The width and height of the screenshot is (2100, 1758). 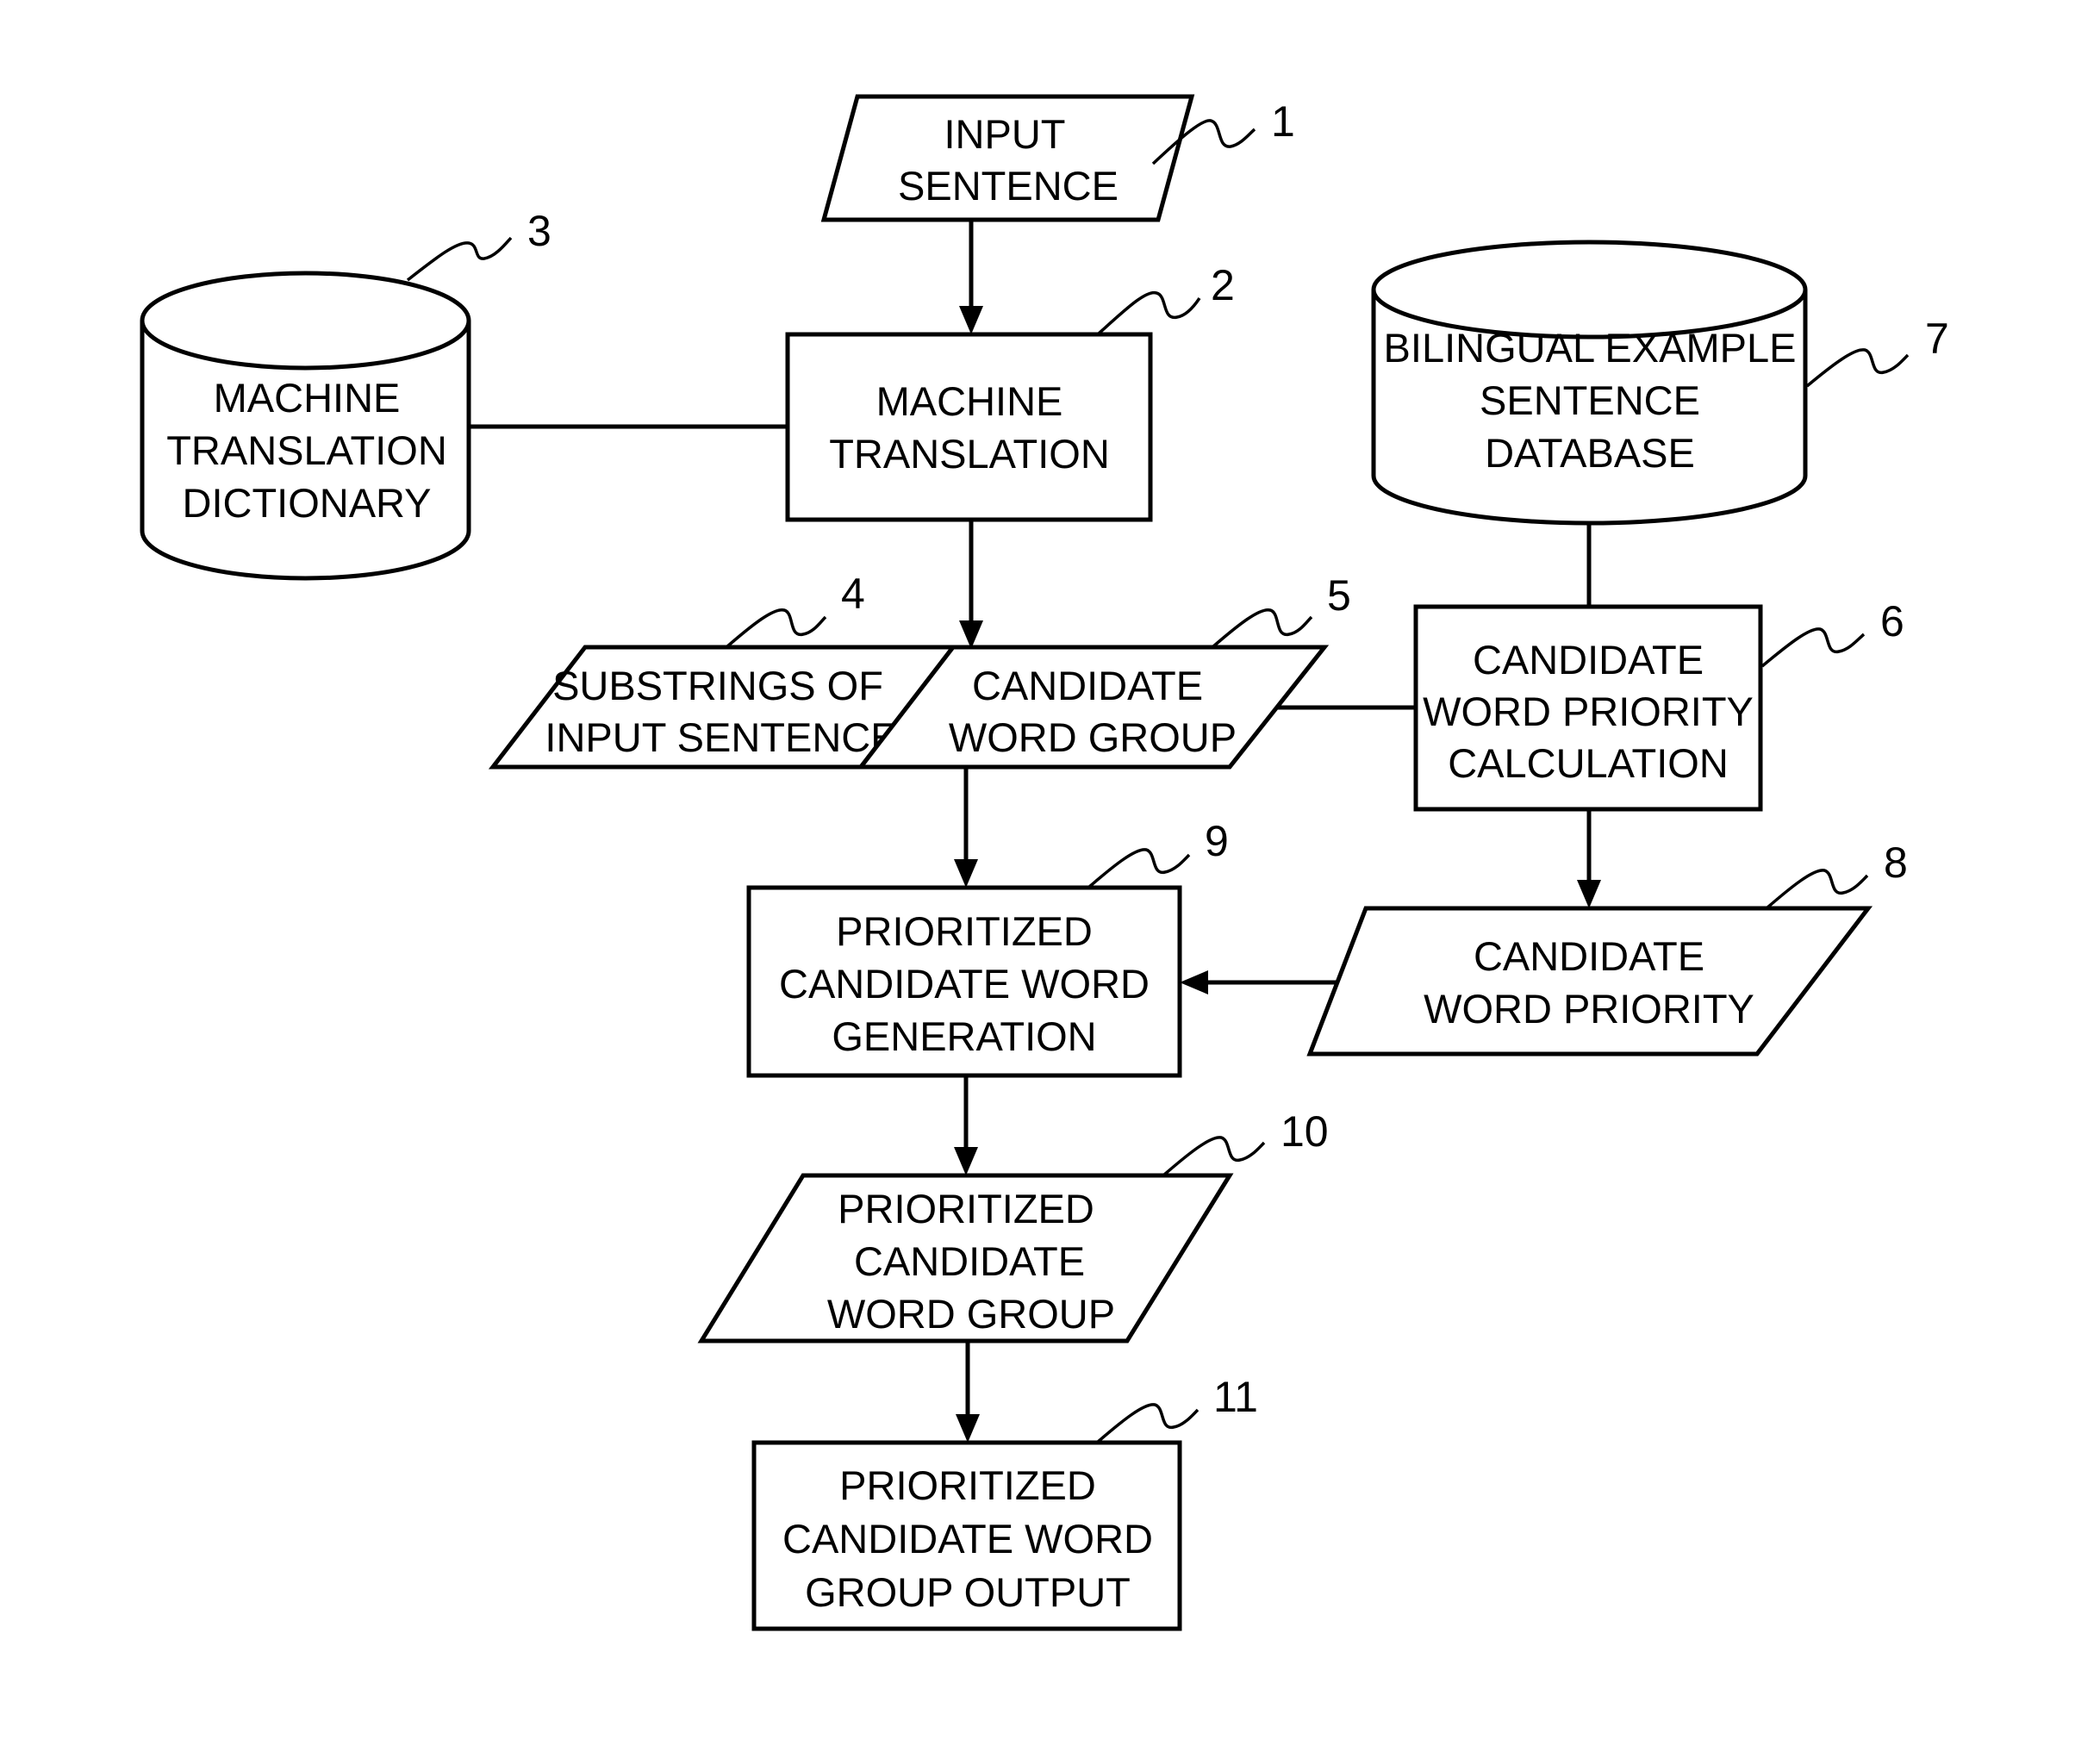 I want to click on node-2-line-1: MACHINE, so click(x=970, y=401).